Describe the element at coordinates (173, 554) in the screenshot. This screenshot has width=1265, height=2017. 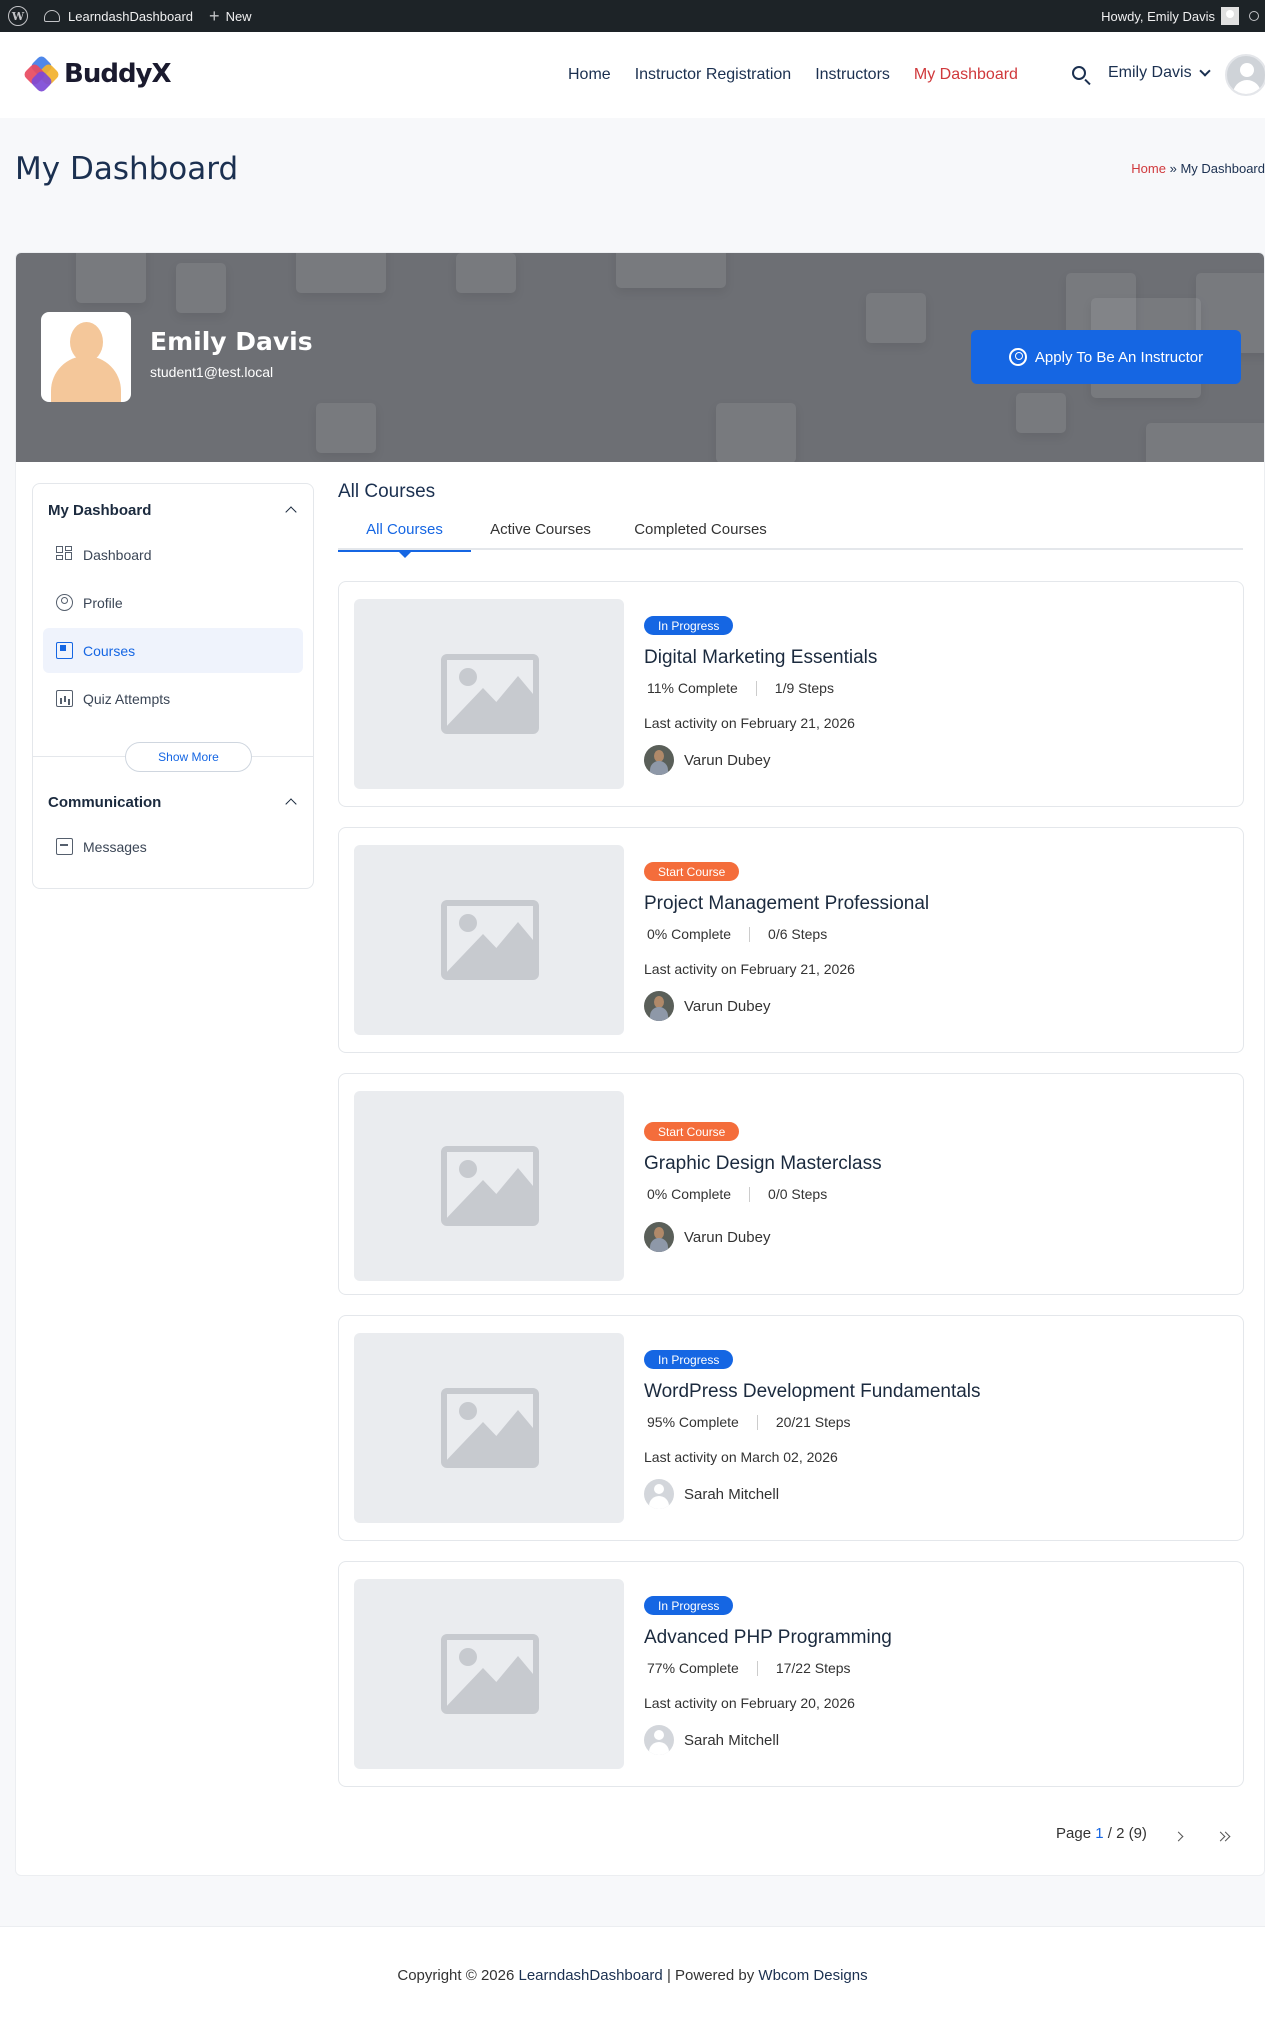
I see `sidebar-item-dashboard: Dashboard` at that location.